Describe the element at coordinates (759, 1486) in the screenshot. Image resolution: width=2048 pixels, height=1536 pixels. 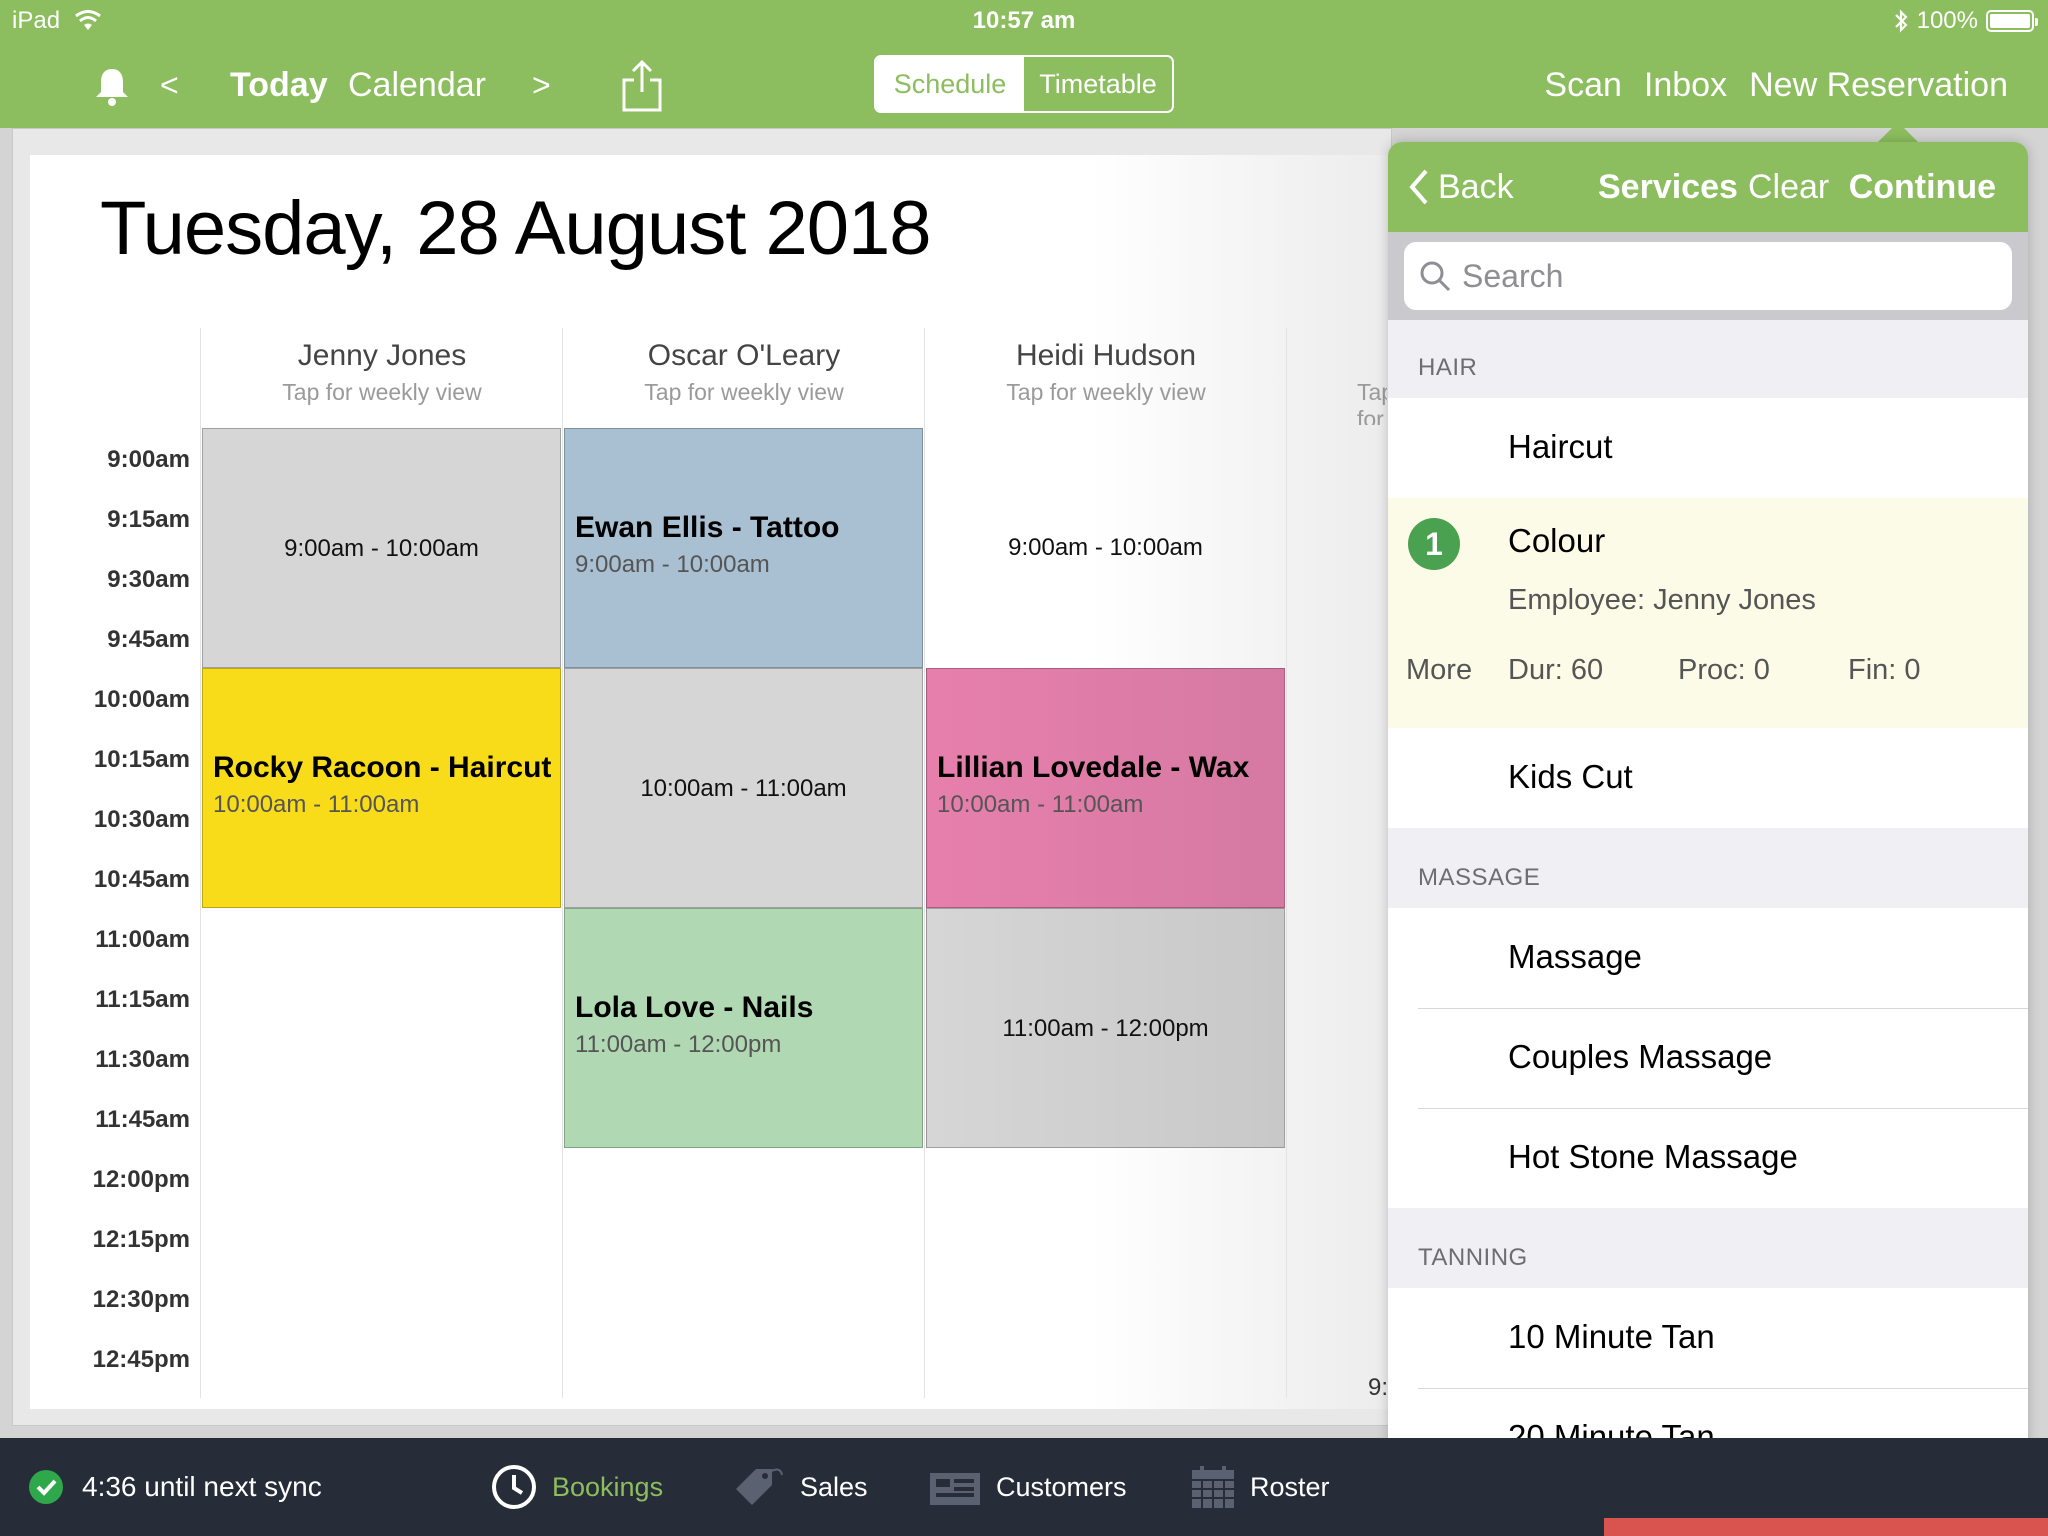
I see `price-tag-icon` at that location.